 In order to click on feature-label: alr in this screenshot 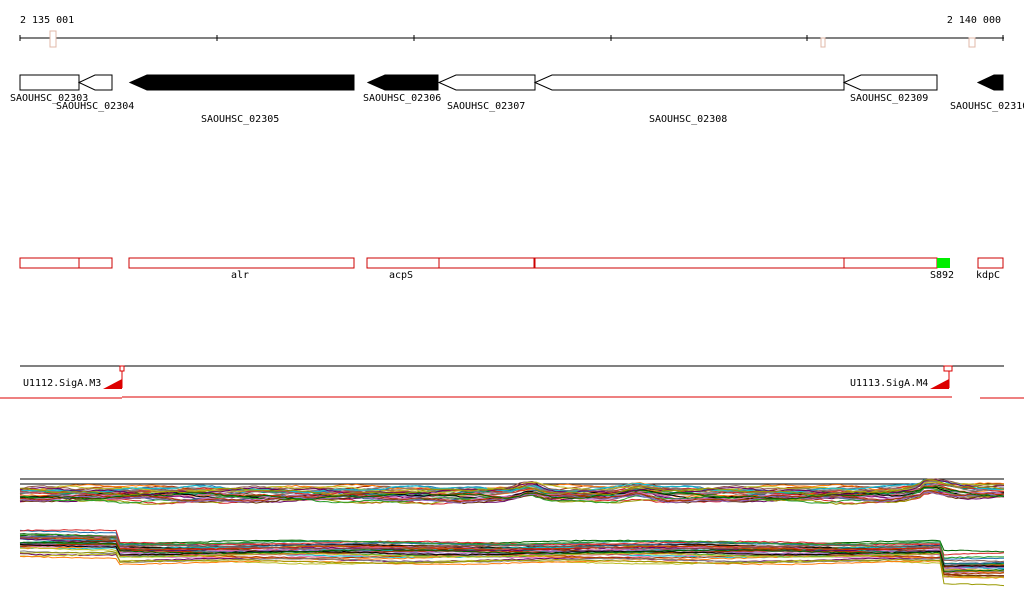, I will do `click(240, 275)`.